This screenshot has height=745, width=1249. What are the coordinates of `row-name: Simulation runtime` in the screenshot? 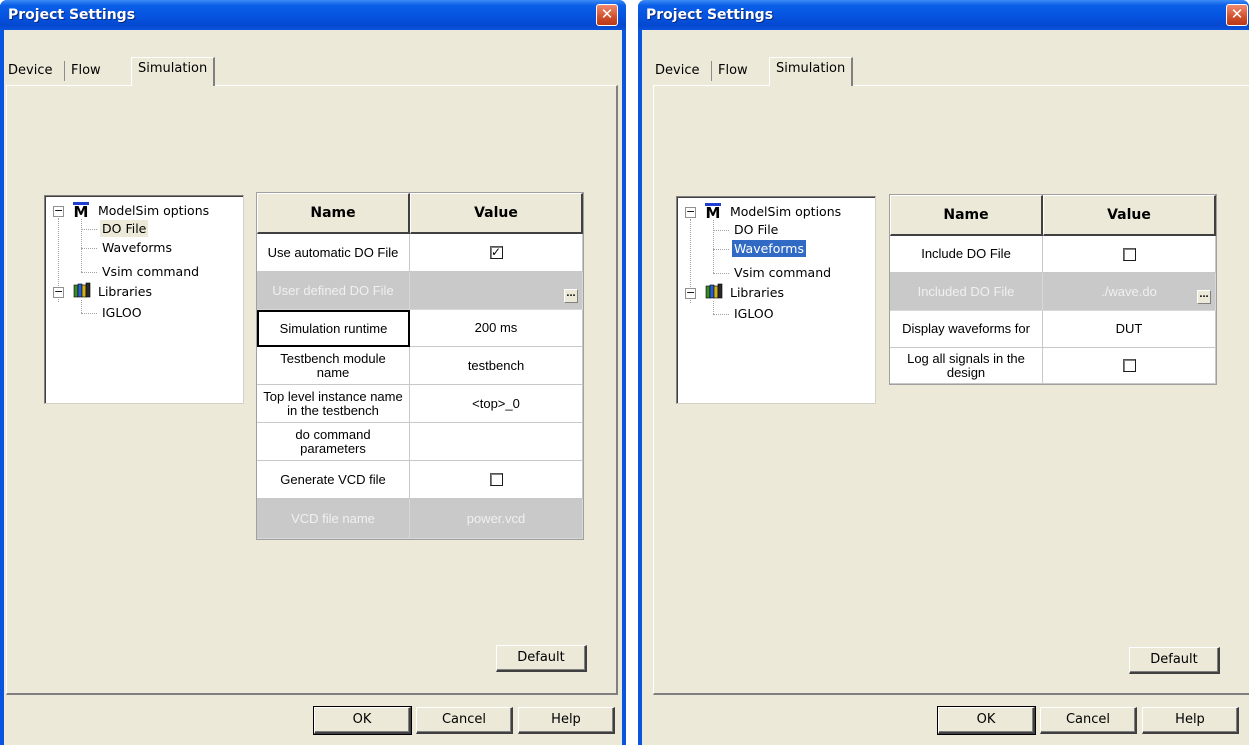 It's located at (333, 328).